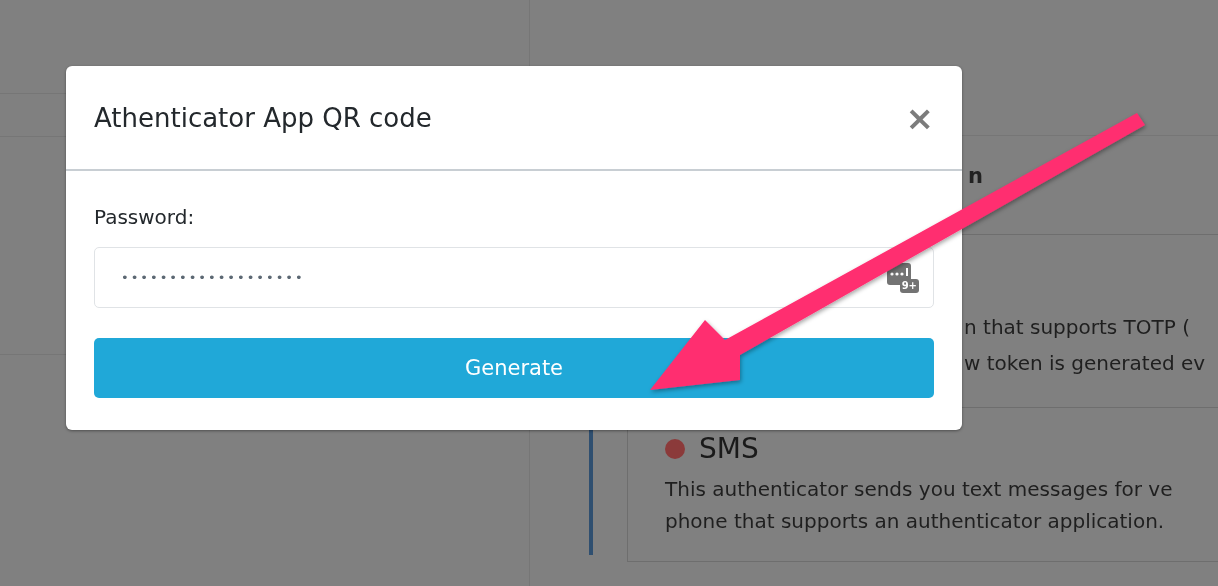 The image size is (1218, 586). Describe the element at coordinates (919, 489) in the screenshot. I see `sms-description: This authenticator sends you text messages for ve` at that location.